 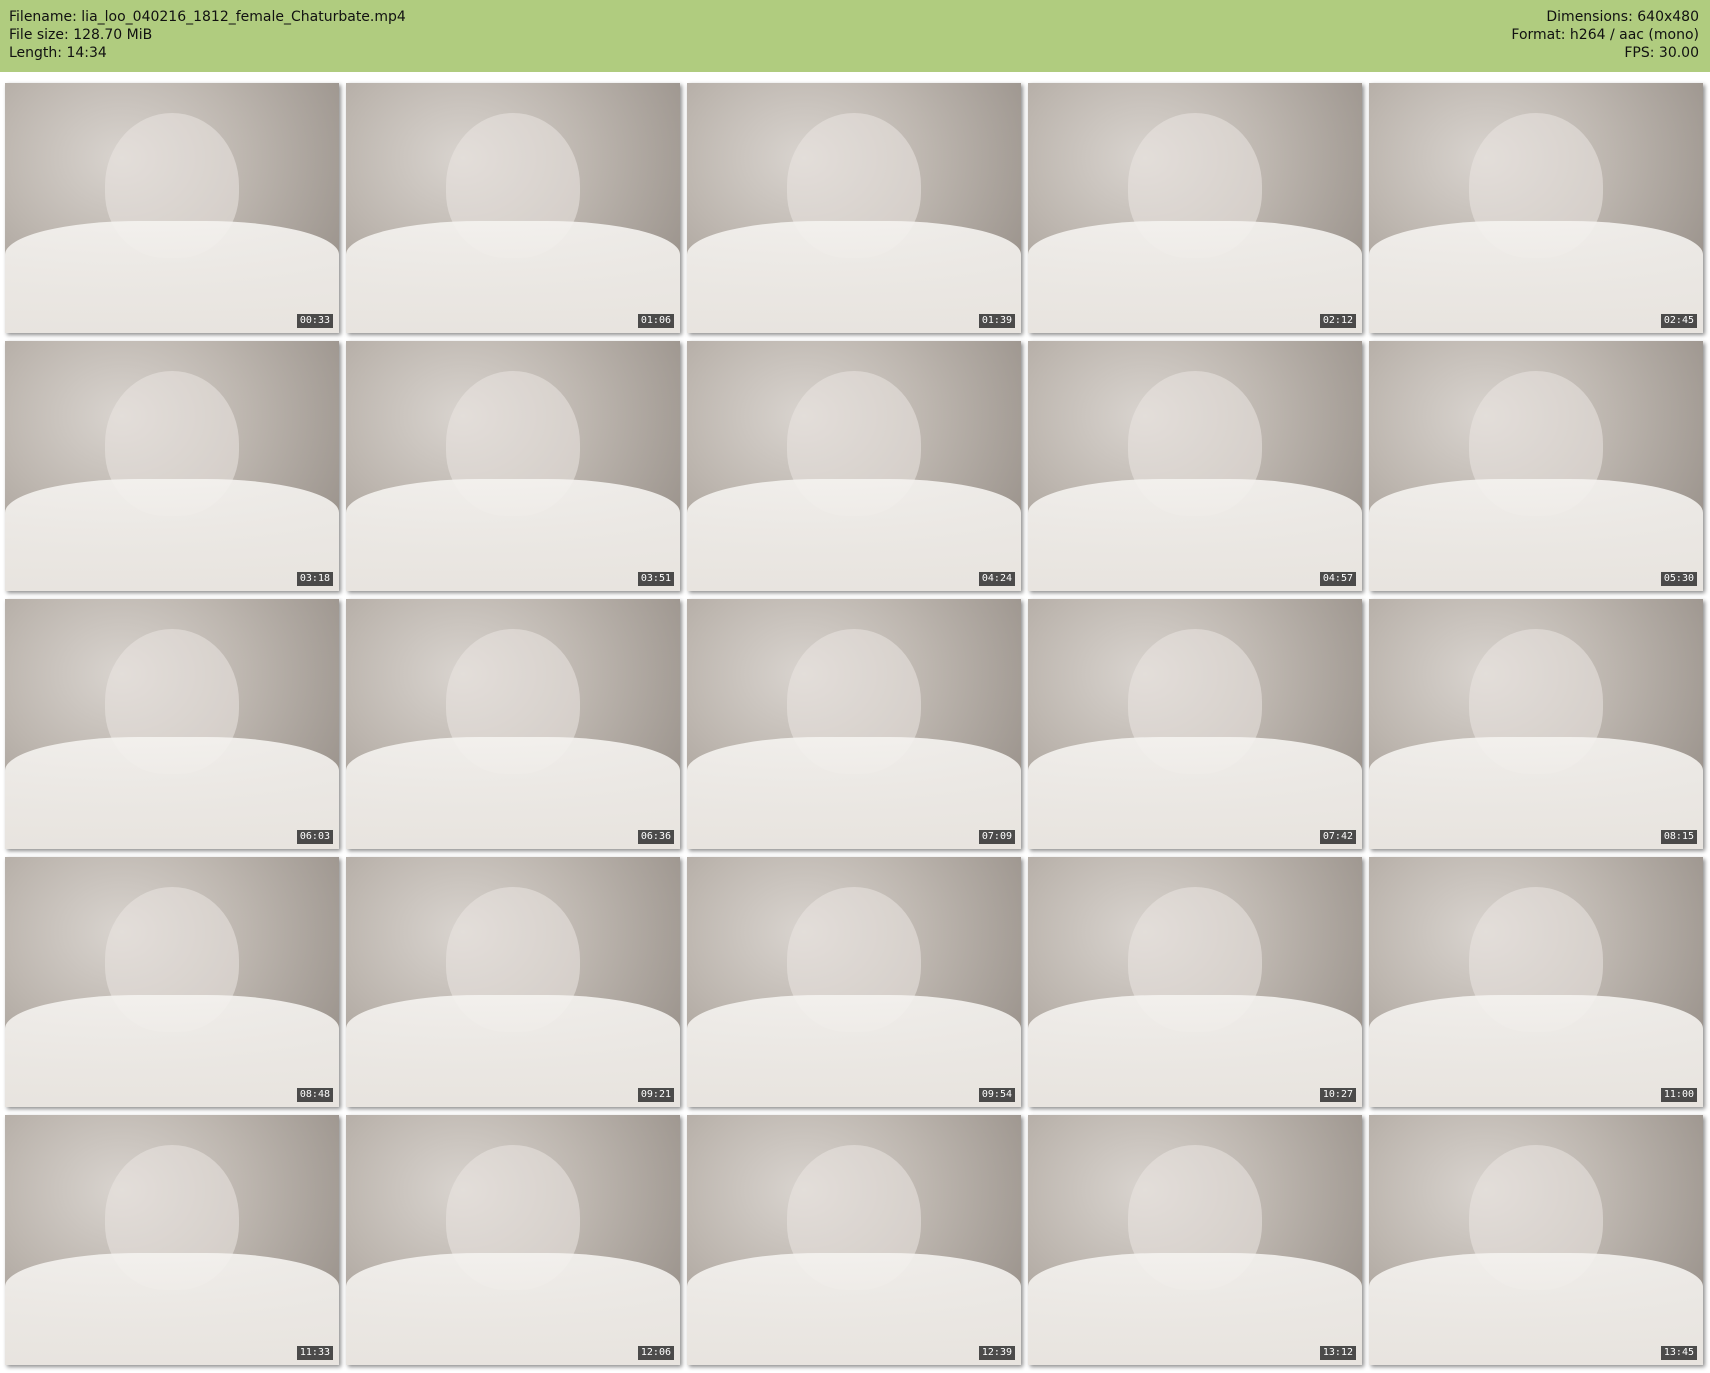 What do you see at coordinates (1661, 53) in the screenshot?
I see `fps-label: FPS: 30.00` at bounding box center [1661, 53].